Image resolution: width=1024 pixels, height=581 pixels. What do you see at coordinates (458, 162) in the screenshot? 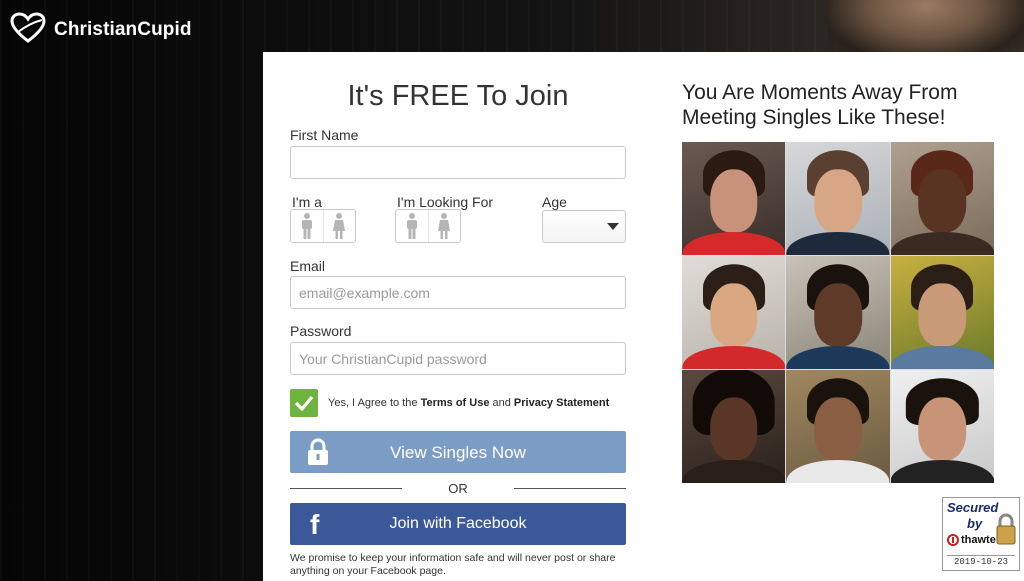
I see `first-name-input` at bounding box center [458, 162].